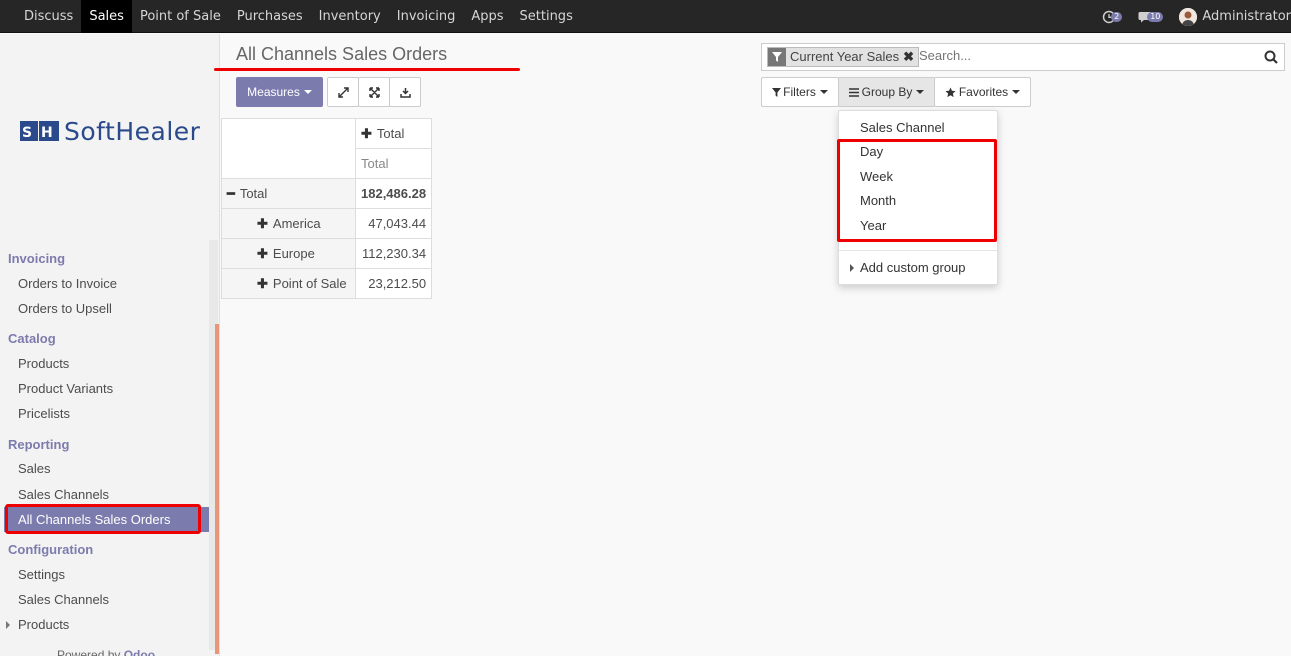 The height and width of the screenshot is (656, 1291). I want to click on sidebar-section-invoicing: Invoicing, so click(37, 258).